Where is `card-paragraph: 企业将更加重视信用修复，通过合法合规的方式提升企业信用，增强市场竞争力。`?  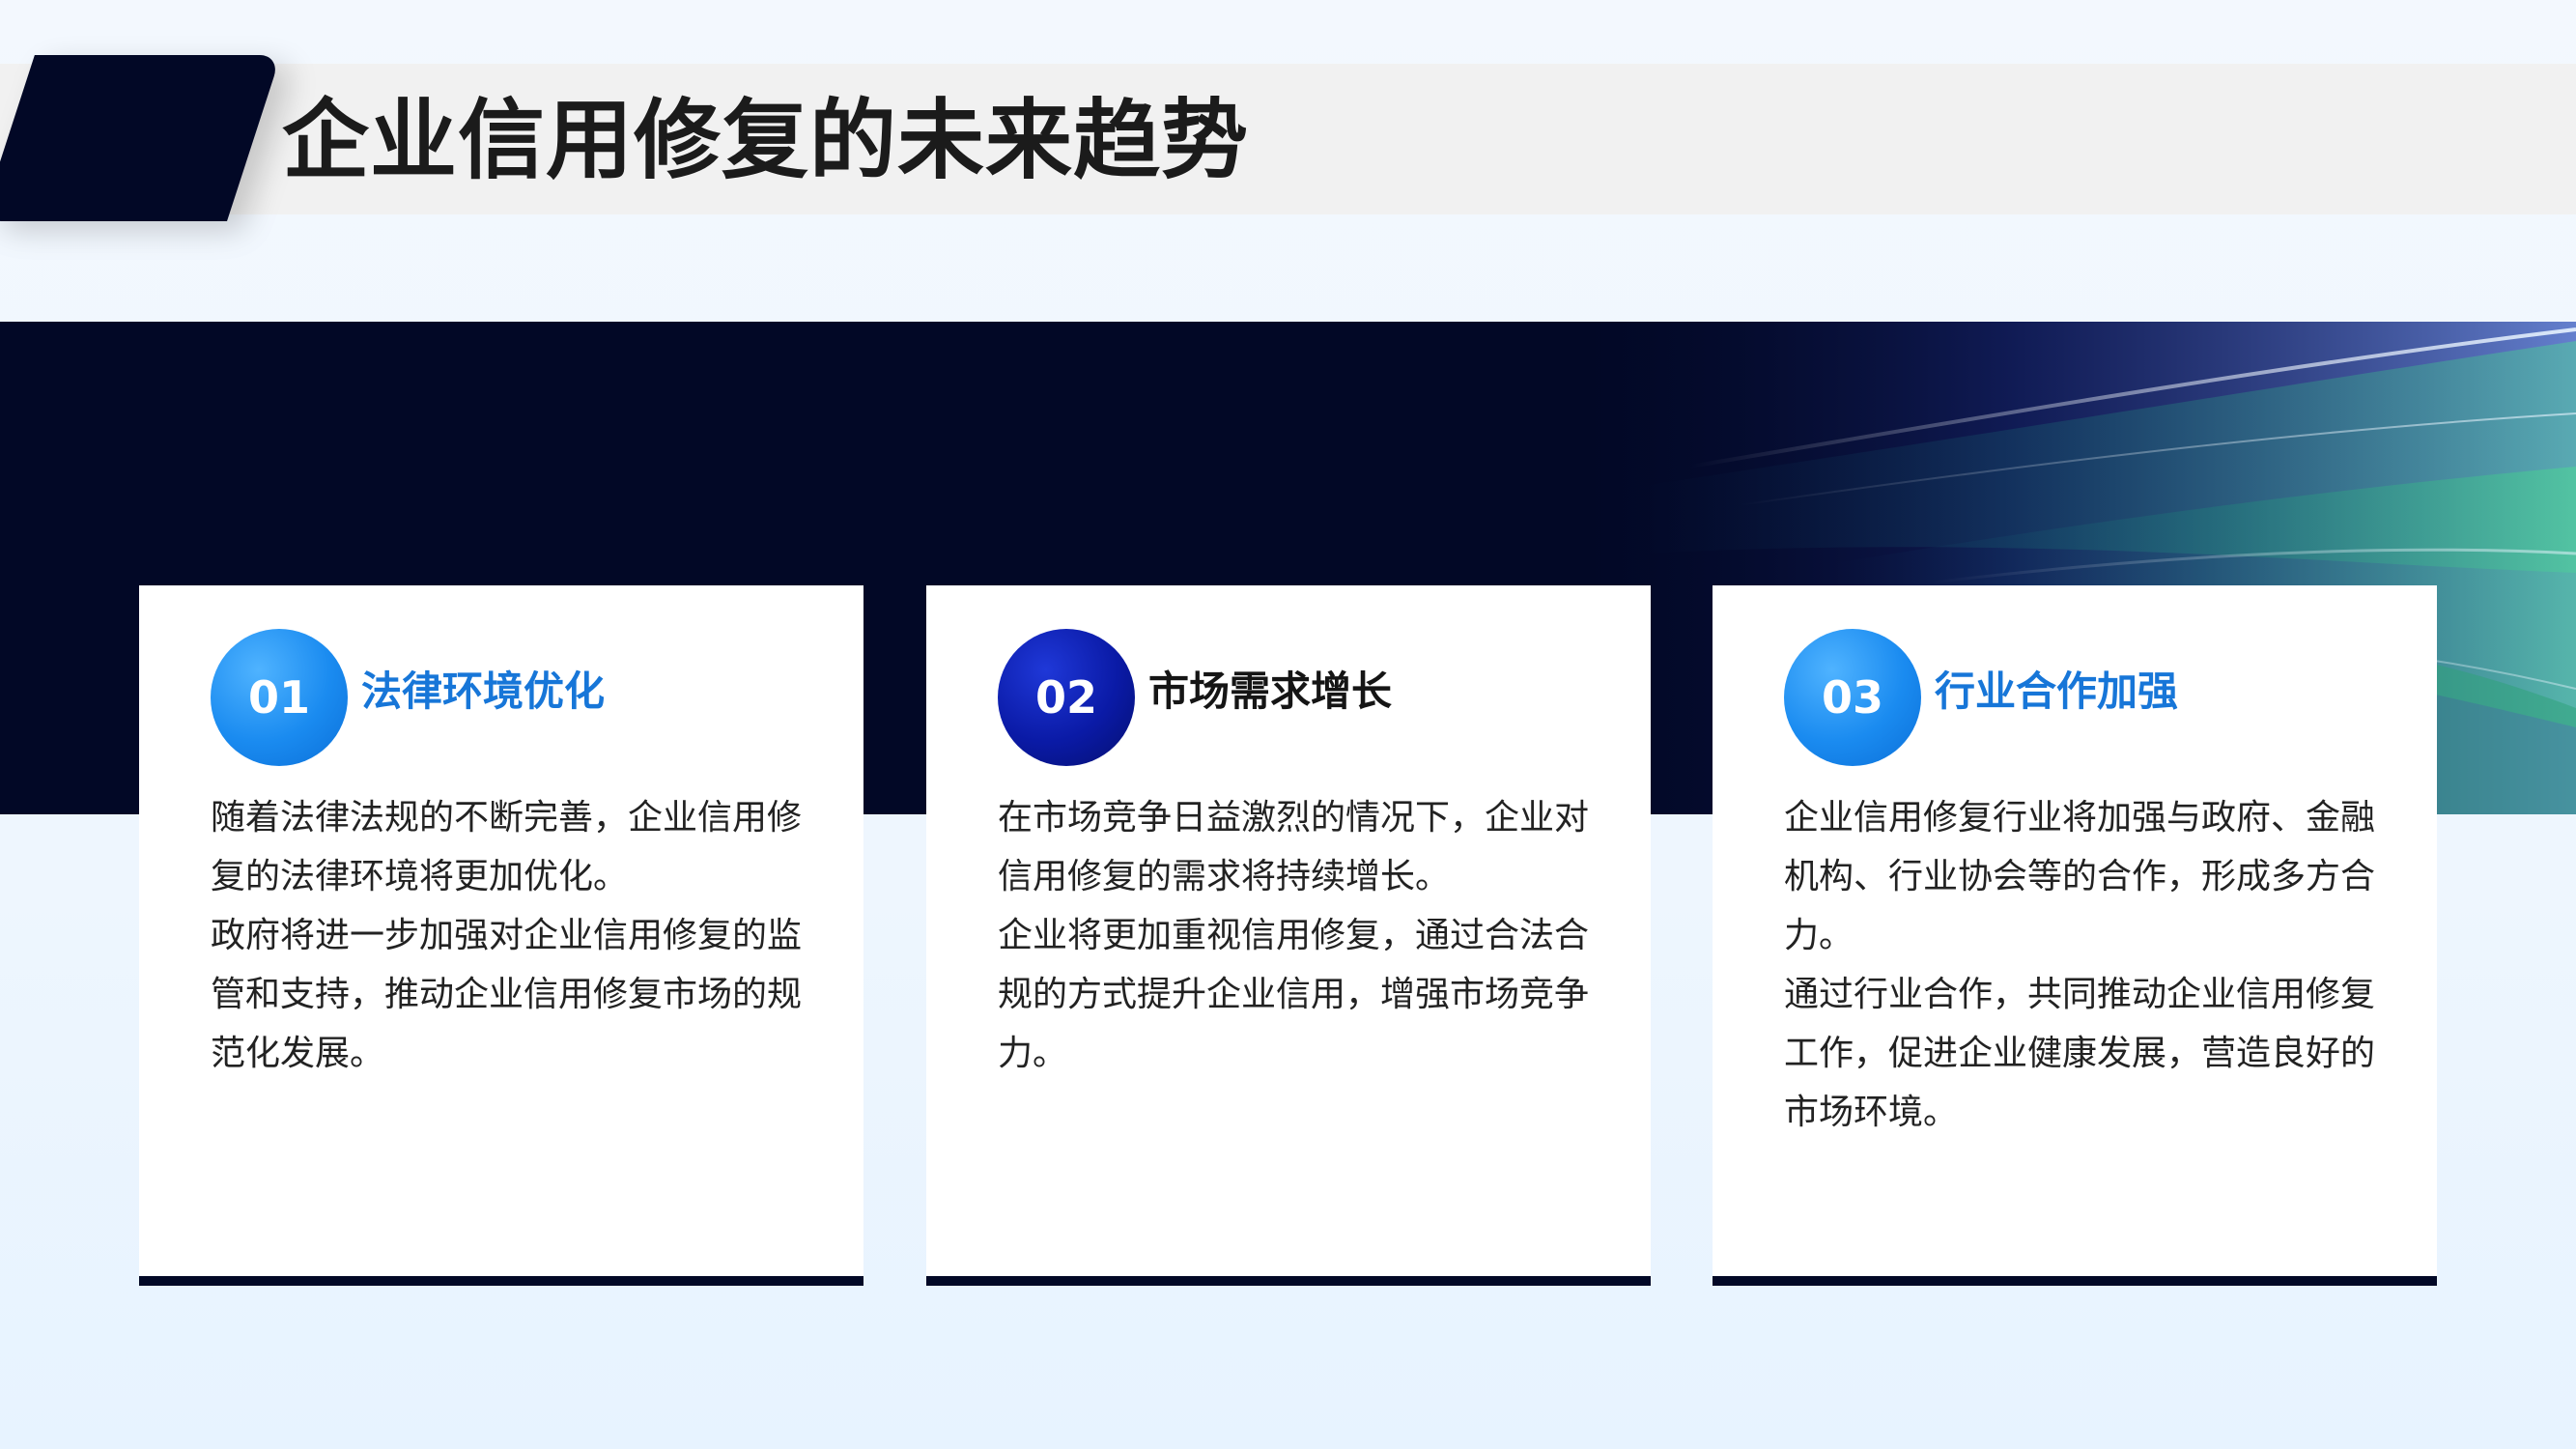 card-paragraph: 企业将更加重视信用修复，通过合法合规的方式提升企业信用，增强市场竞争力。 is located at coordinates (1294, 995).